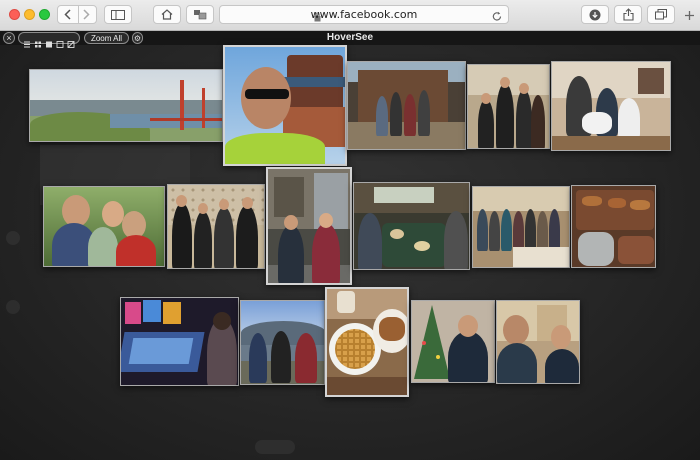 The width and height of the screenshot is (700, 460). I want to click on photo-street-pair, so click(309, 226).